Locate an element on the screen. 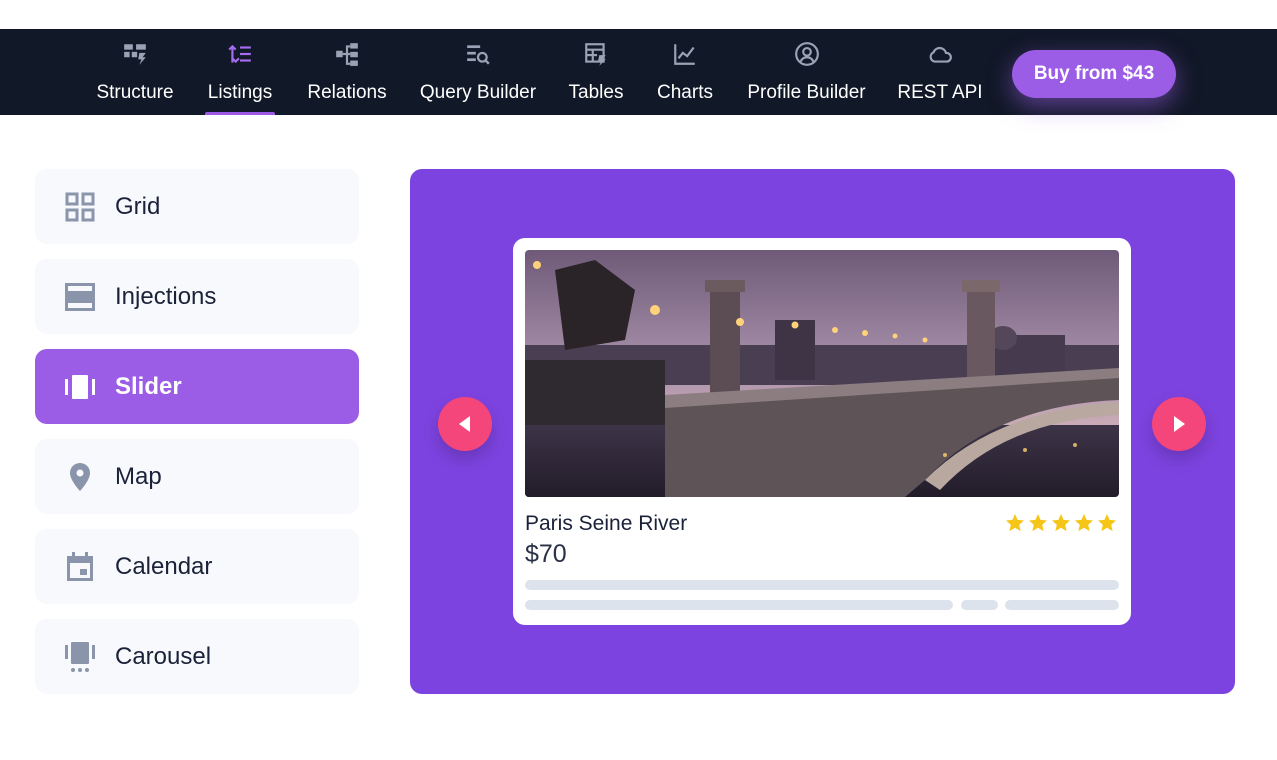  carousel-icon is located at coordinates (80, 657).